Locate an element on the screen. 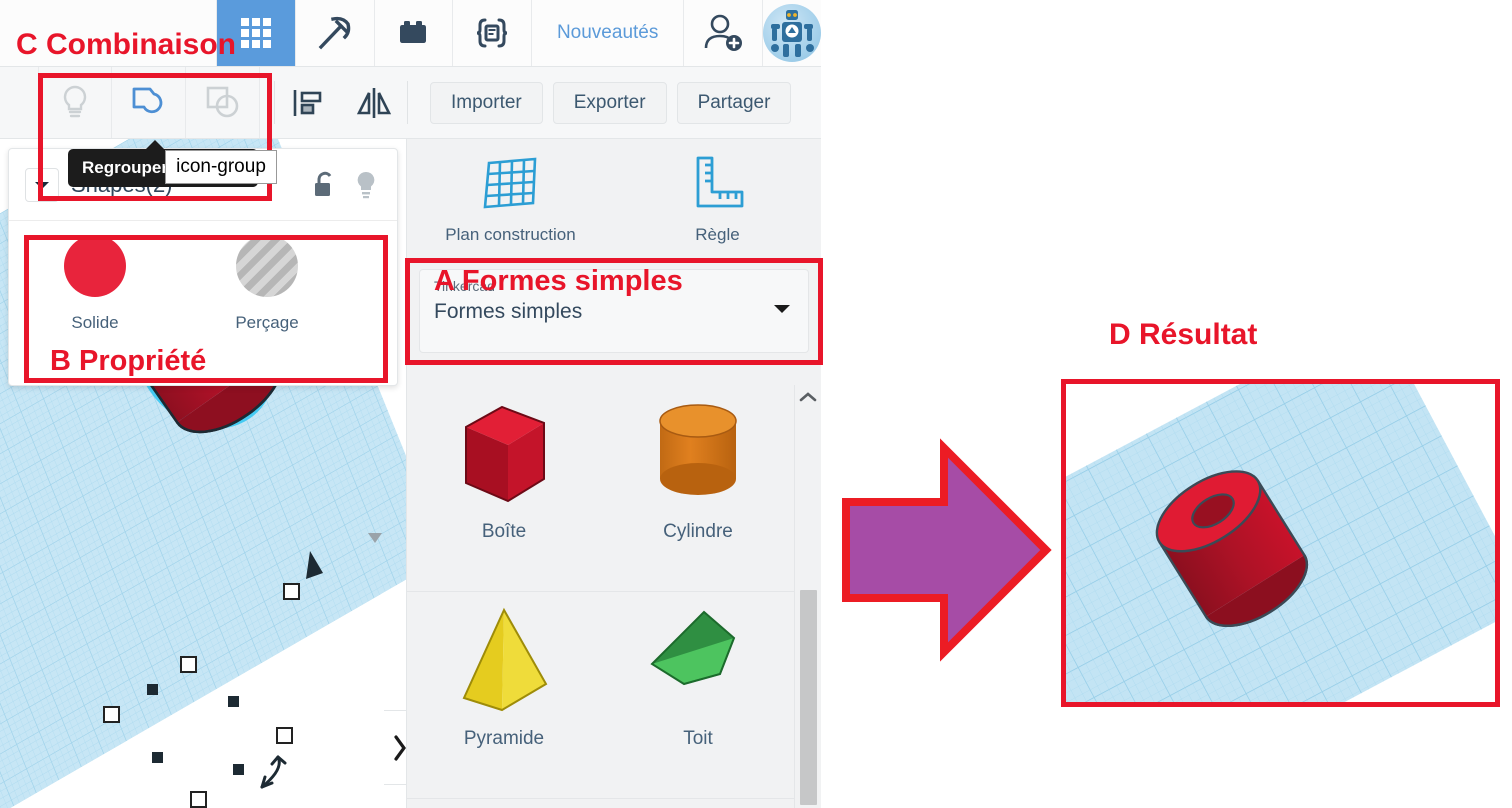 This screenshot has height=808, width=1512. add-user-button is located at coordinates (724, 33).